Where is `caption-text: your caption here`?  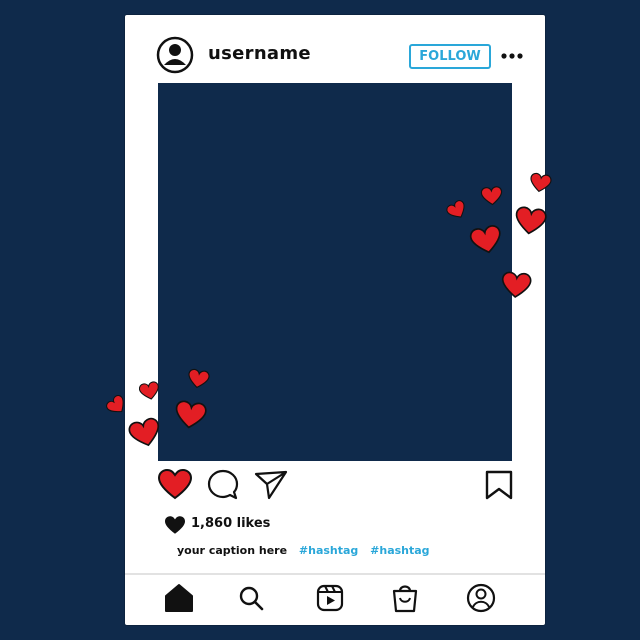
caption-text: your caption here is located at coordinates (232, 550).